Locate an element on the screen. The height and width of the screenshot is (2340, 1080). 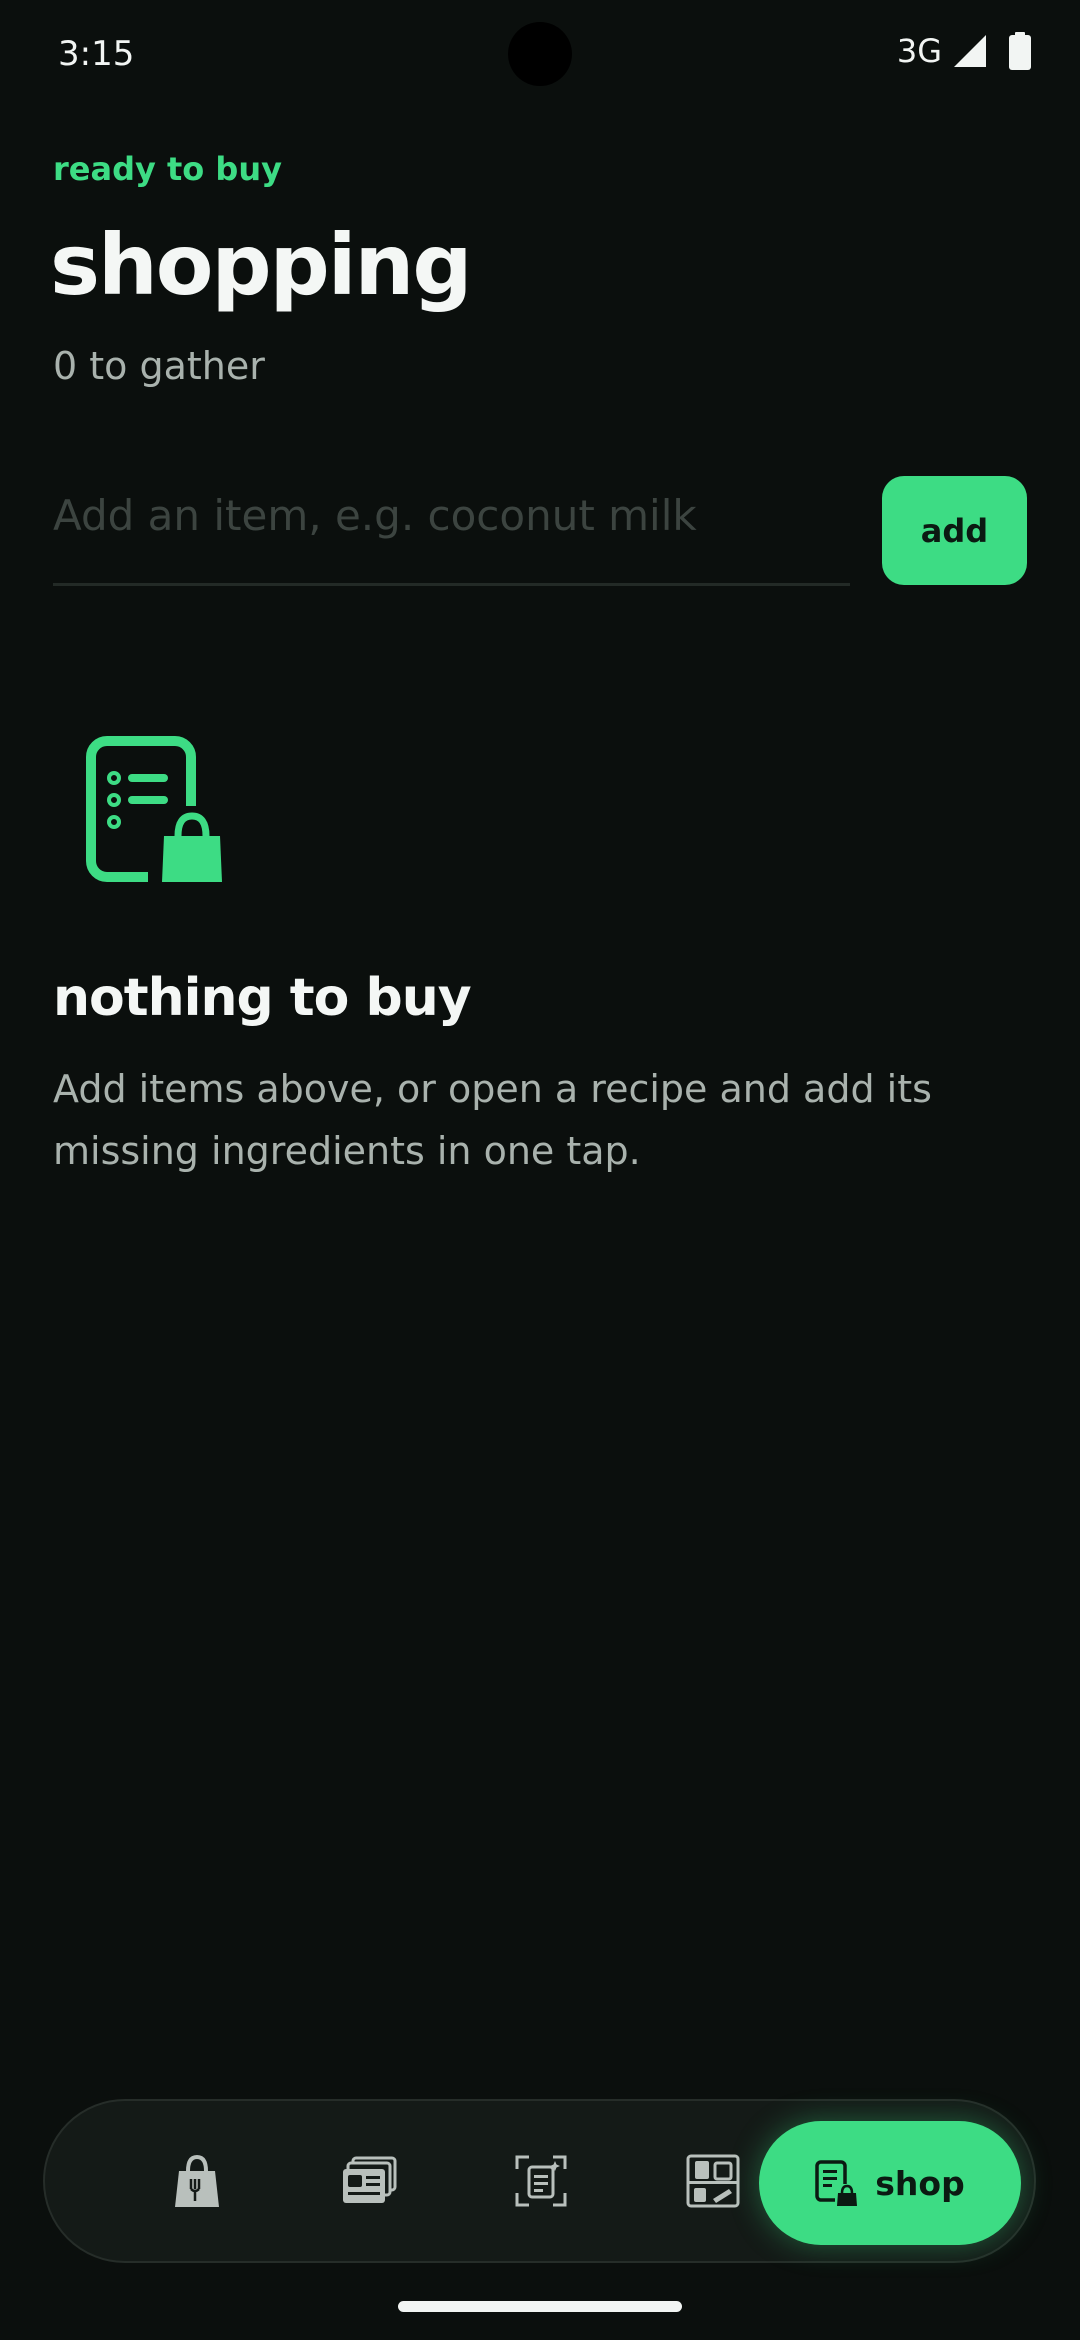
nav-scan is located at coordinates (541, 2181).